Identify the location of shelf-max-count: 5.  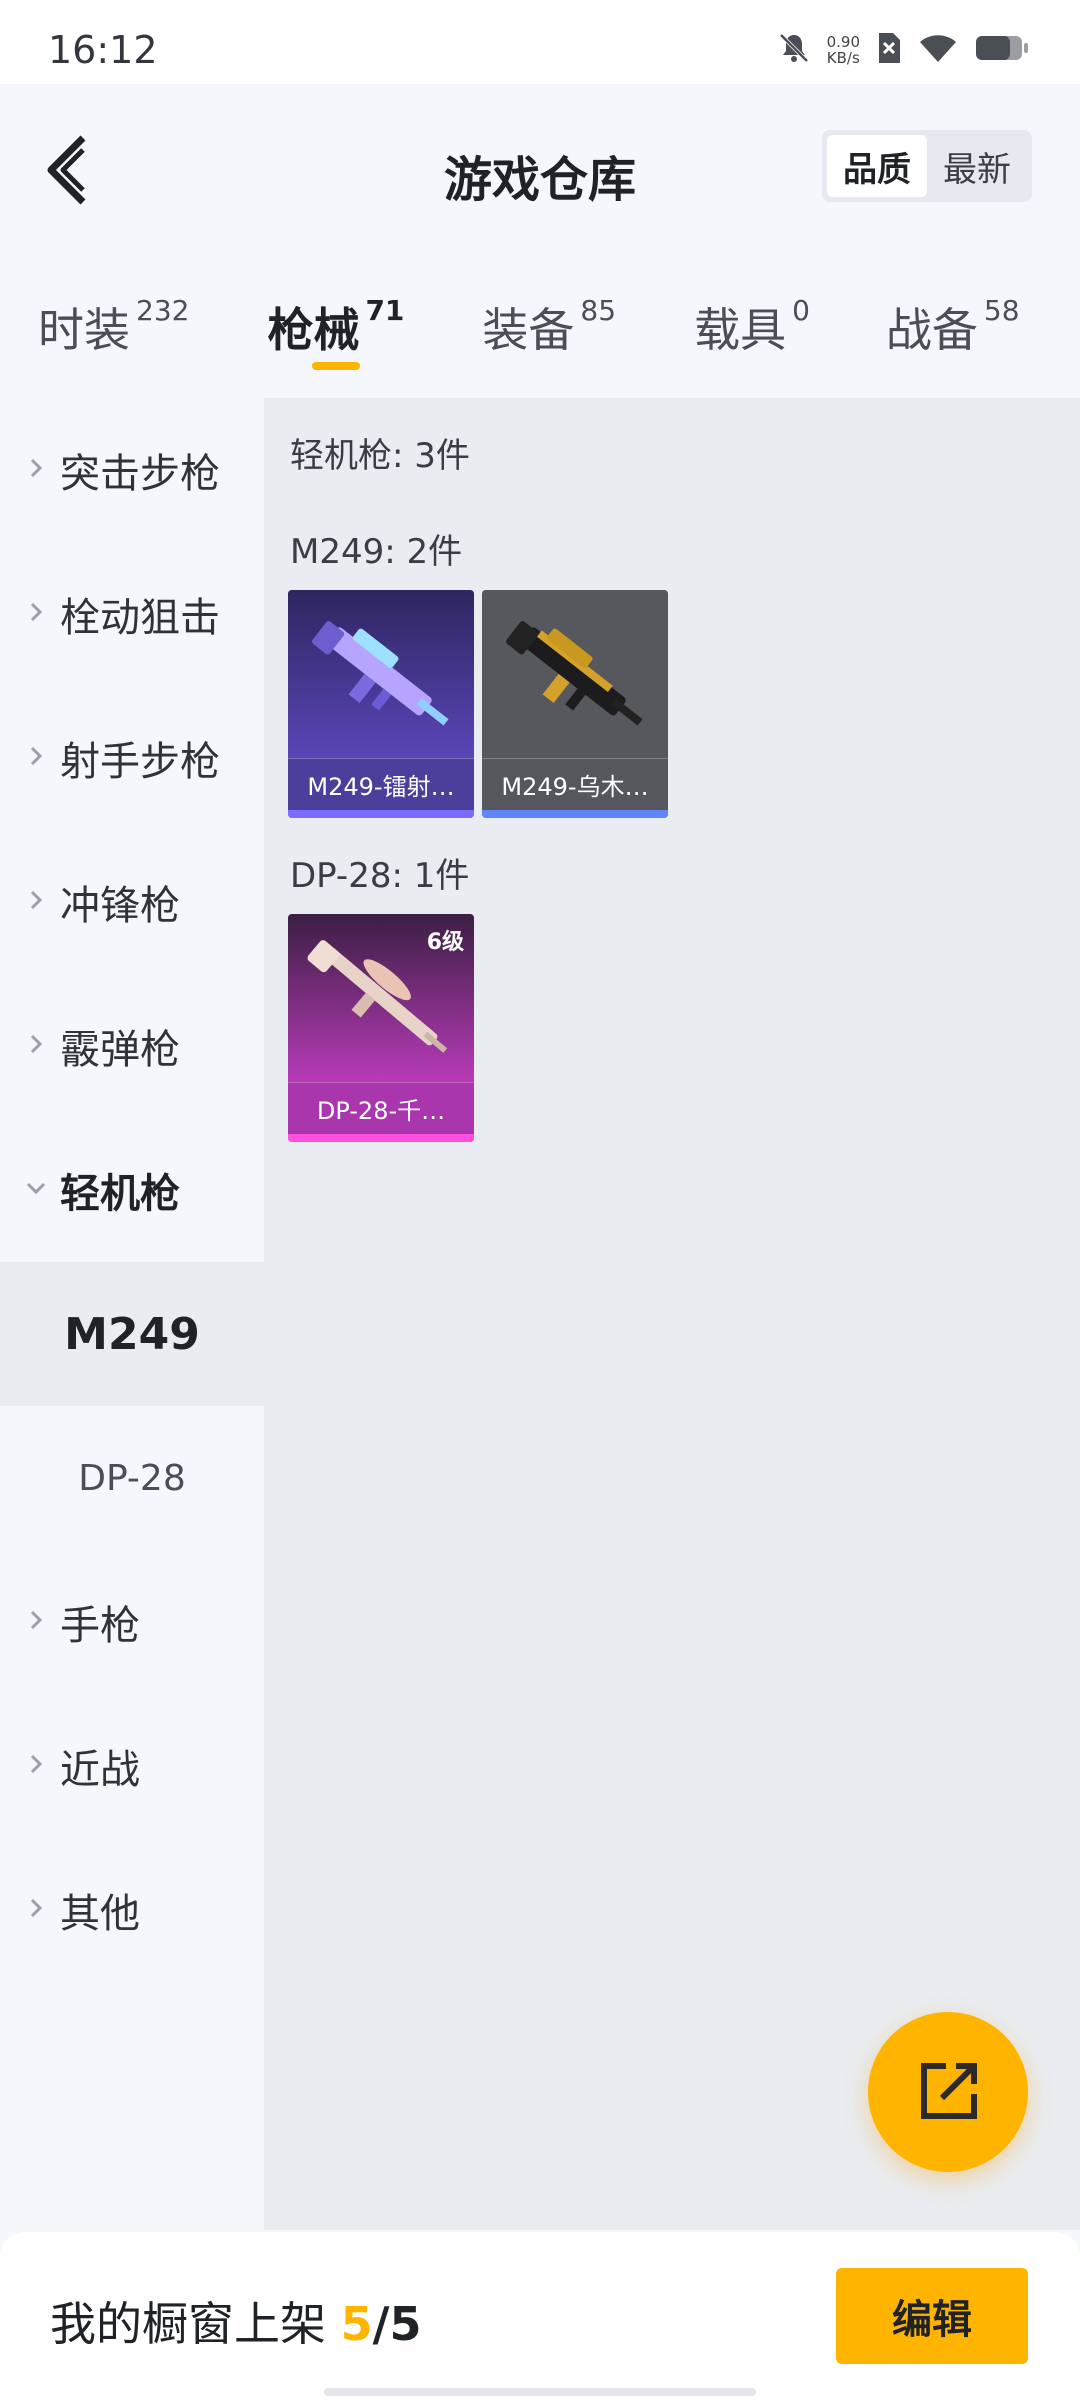
(405, 2324).